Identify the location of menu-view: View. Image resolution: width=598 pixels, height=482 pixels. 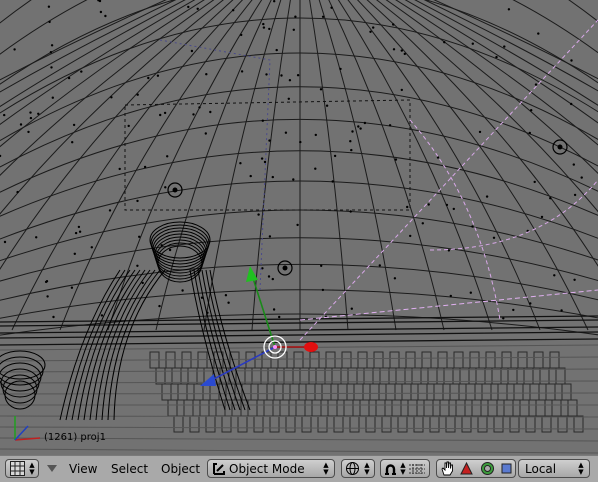
(83, 469).